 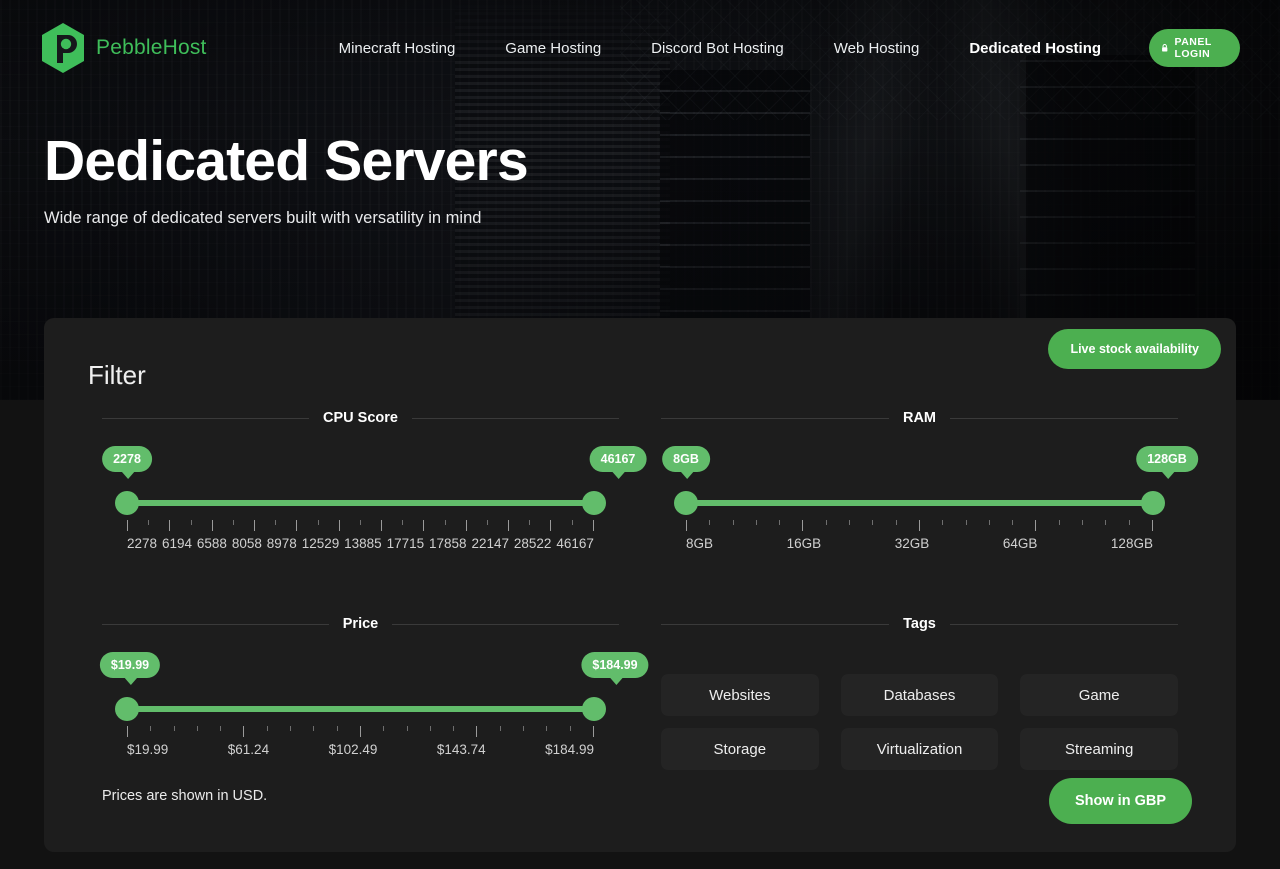 What do you see at coordinates (919, 695) in the screenshot?
I see `tag-databases: Databases` at bounding box center [919, 695].